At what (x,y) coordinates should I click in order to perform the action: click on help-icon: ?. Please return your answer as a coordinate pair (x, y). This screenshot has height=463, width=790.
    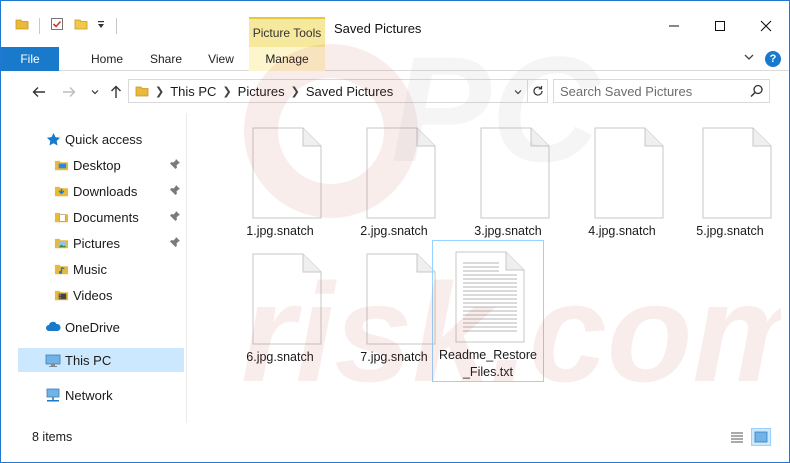
    Looking at the image, I should click on (773, 59).